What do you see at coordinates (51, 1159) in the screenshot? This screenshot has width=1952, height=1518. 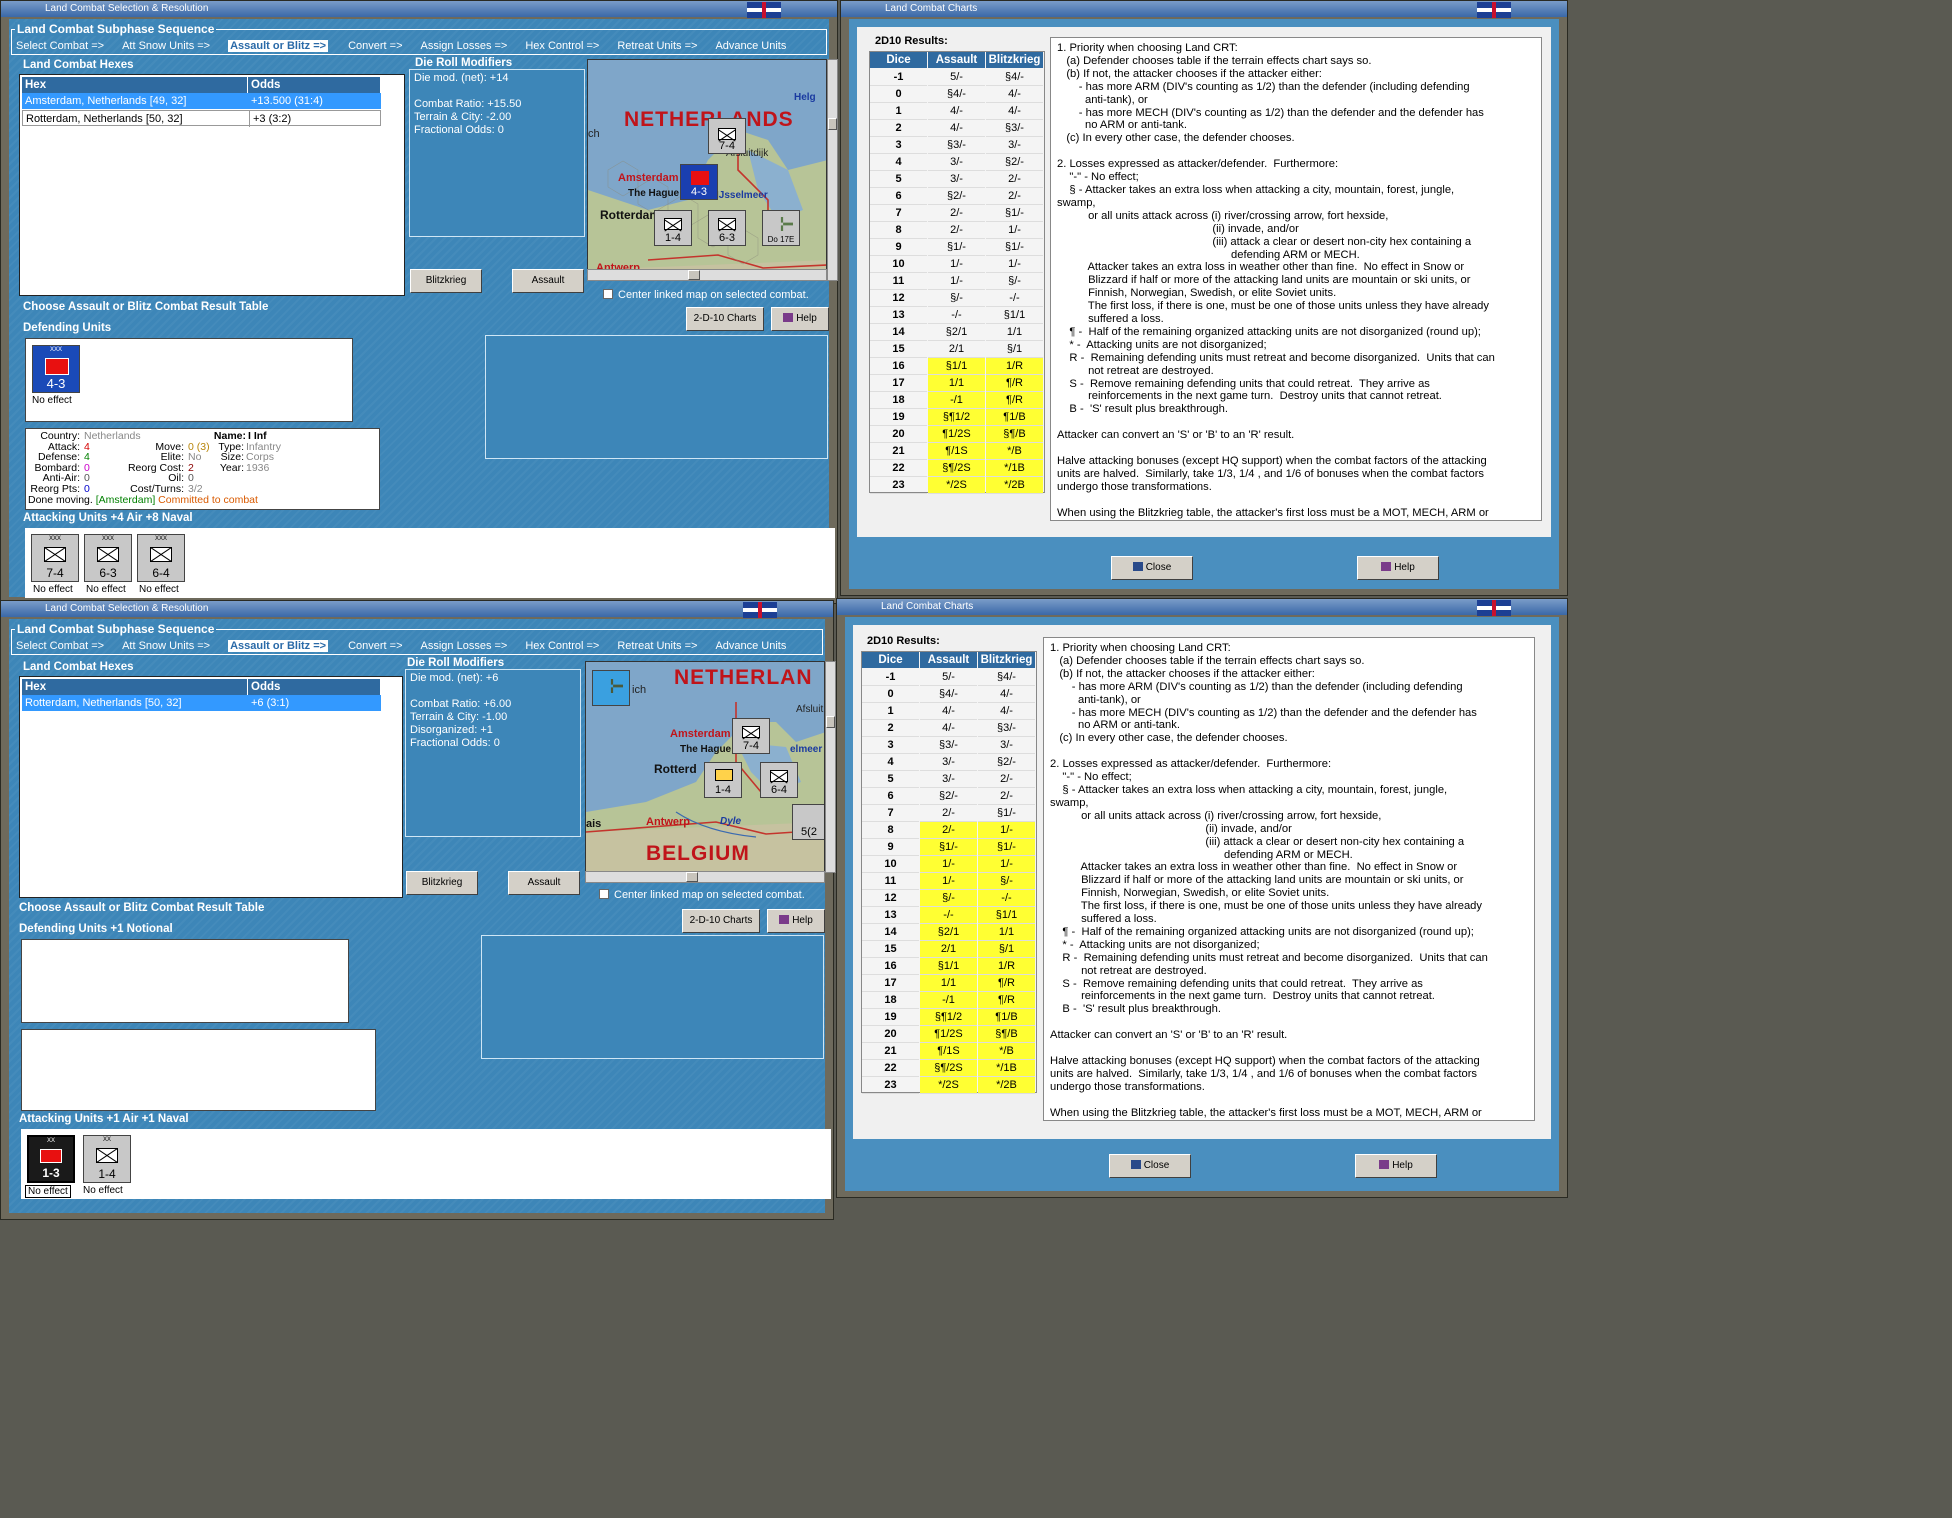 I see `attacking-unit-counter: XX 1-3` at bounding box center [51, 1159].